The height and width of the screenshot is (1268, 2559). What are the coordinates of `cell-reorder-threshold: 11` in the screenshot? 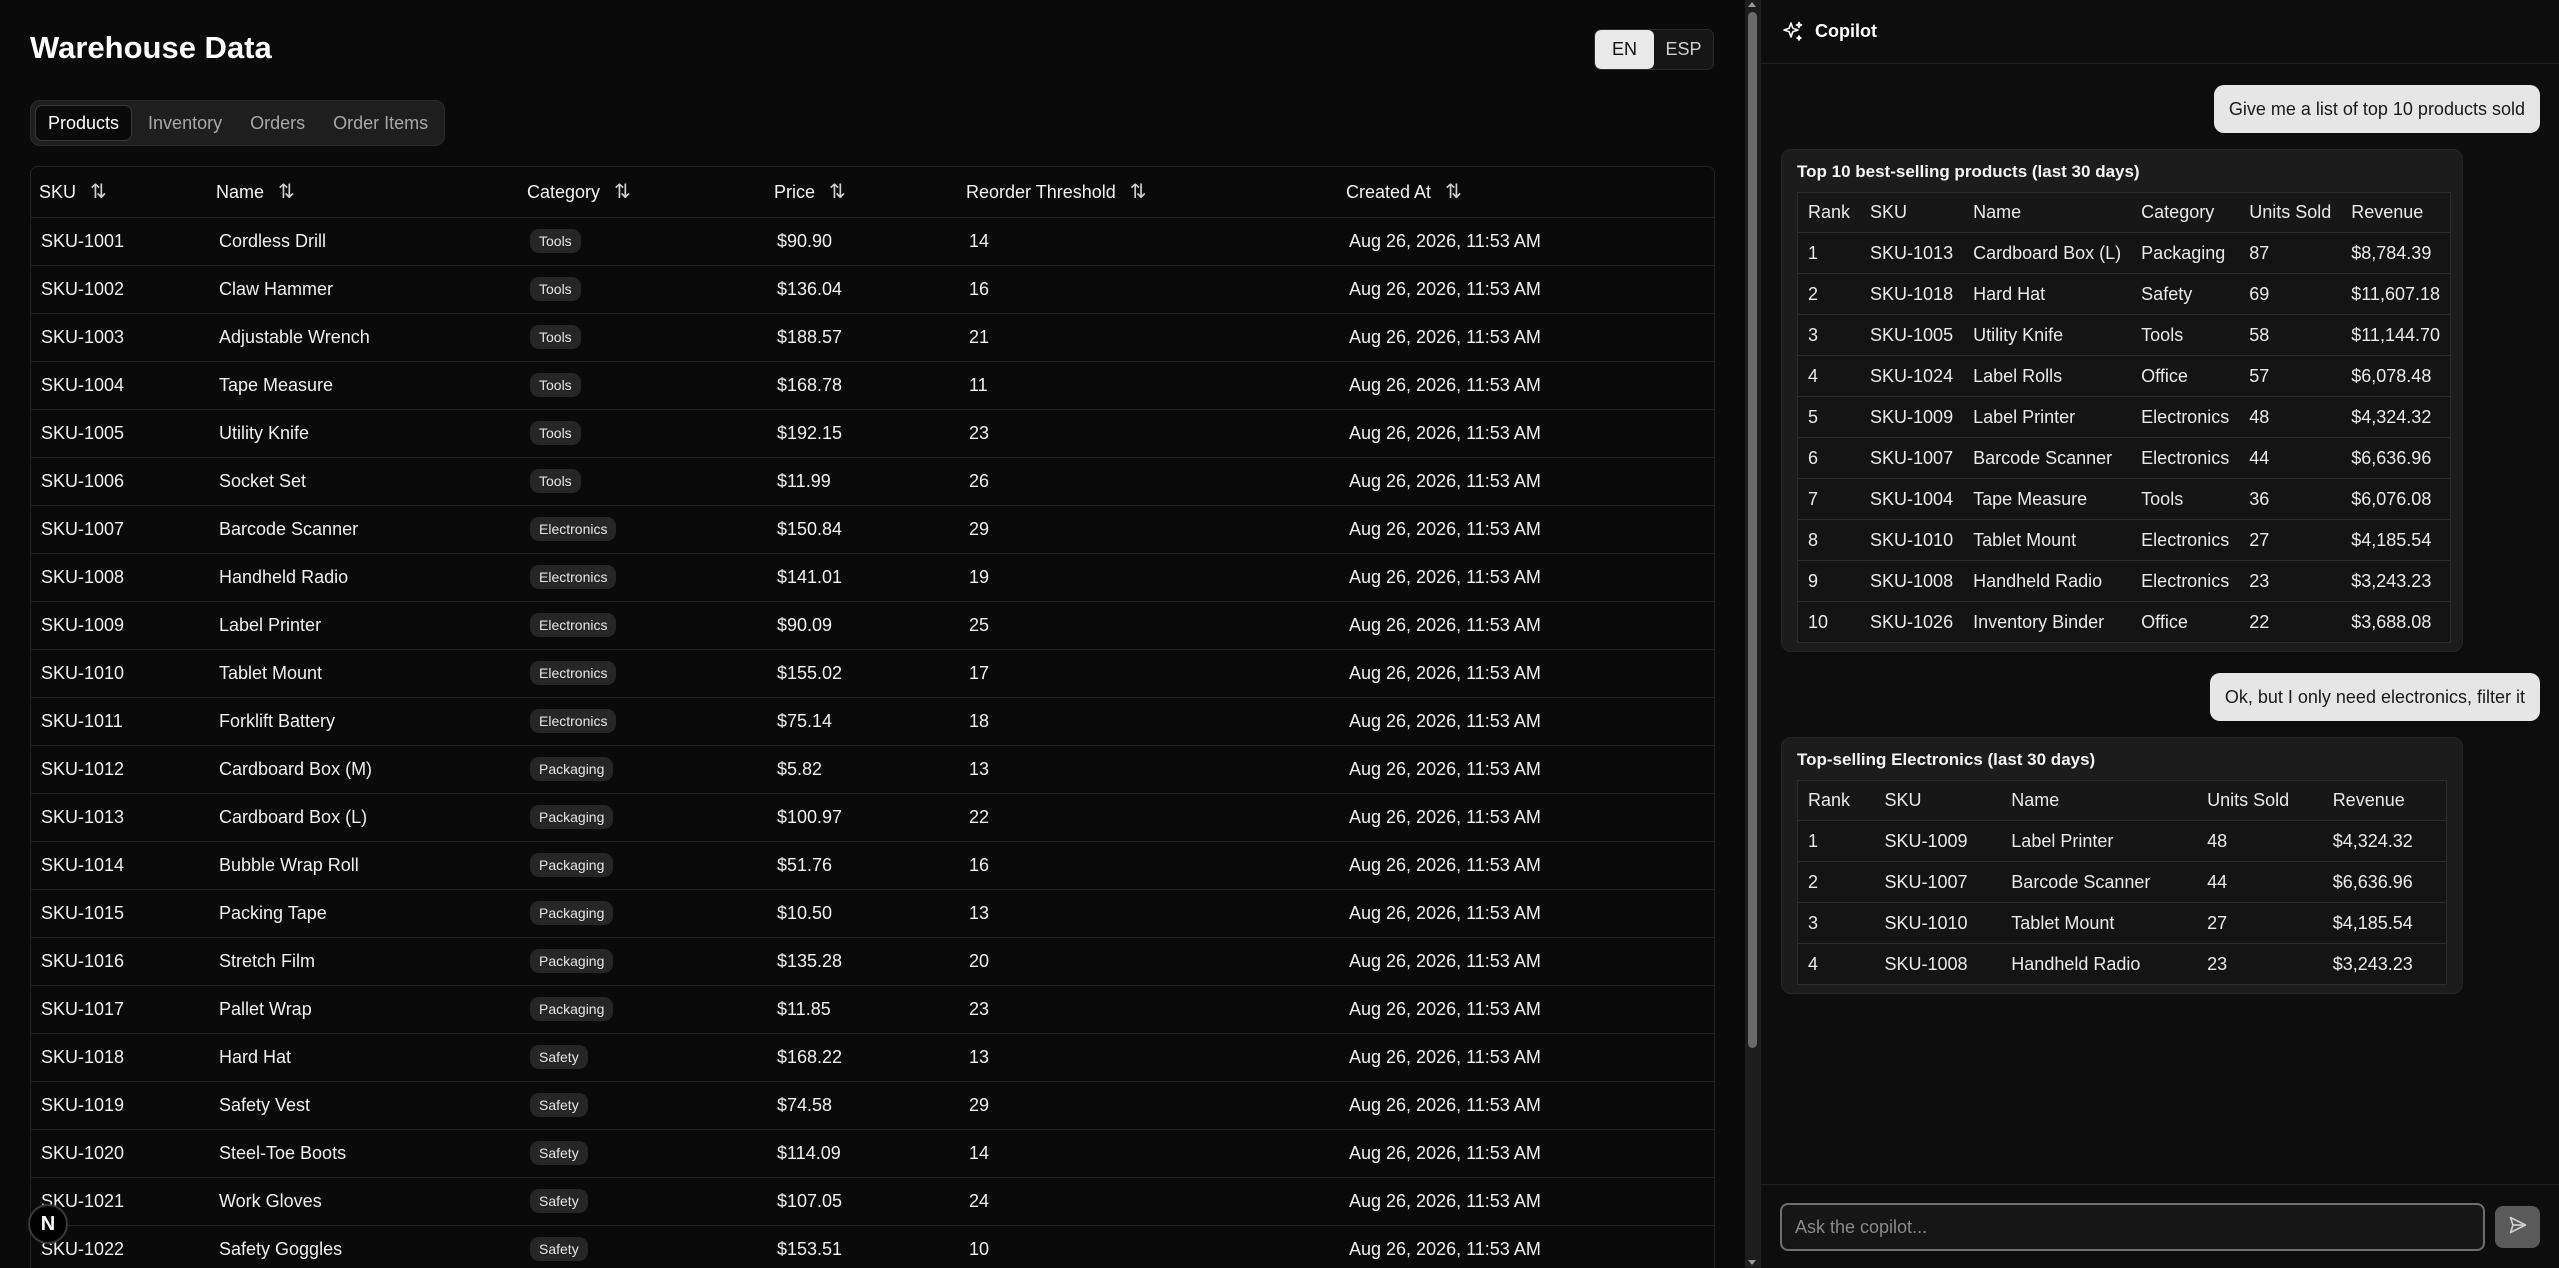 It's located at (1156, 385).